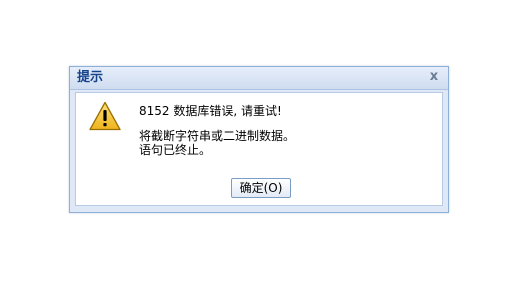 The image size is (523, 293). I want to click on warning-icon, so click(105, 116).